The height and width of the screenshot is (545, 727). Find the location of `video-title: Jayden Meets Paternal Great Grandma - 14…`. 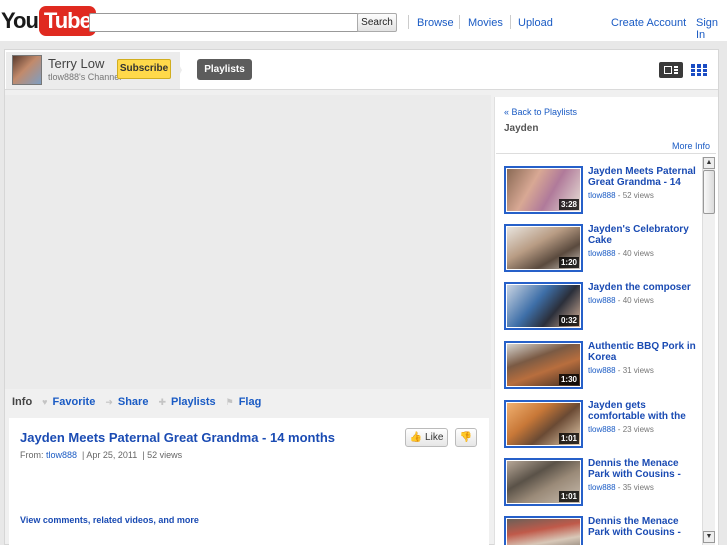

video-title: Jayden Meets Paternal Great Grandma - 14… is located at coordinates (177, 437).